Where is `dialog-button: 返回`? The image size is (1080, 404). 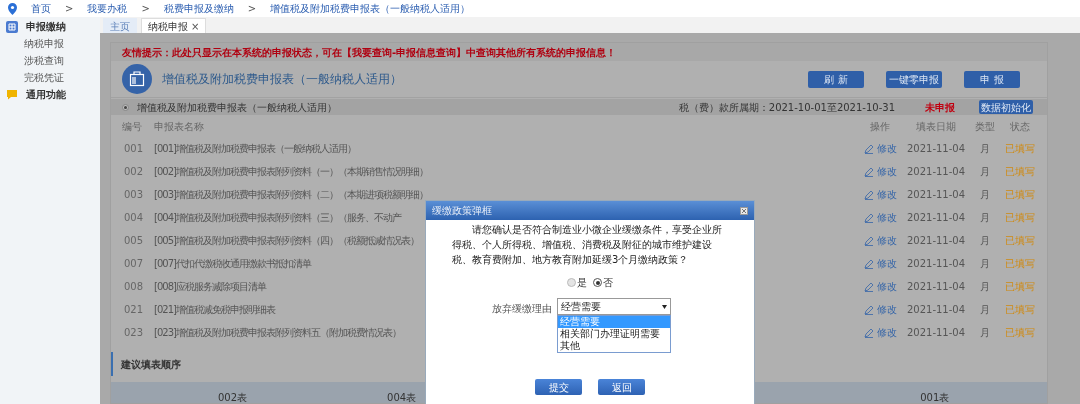
dialog-button: 返回 is located at coordinates (621, 387).